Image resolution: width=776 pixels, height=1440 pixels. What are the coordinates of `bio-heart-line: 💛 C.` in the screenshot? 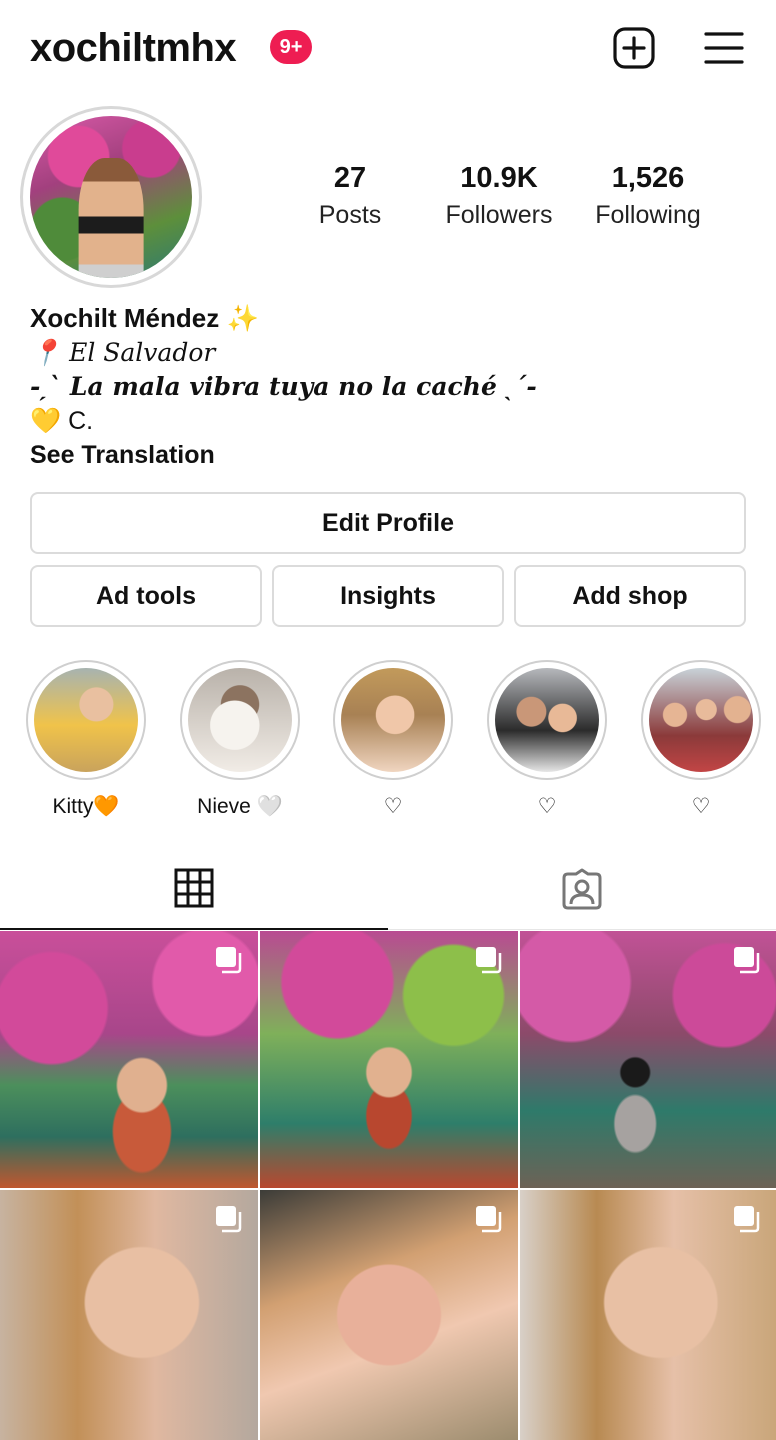 It's located at (62, 421).